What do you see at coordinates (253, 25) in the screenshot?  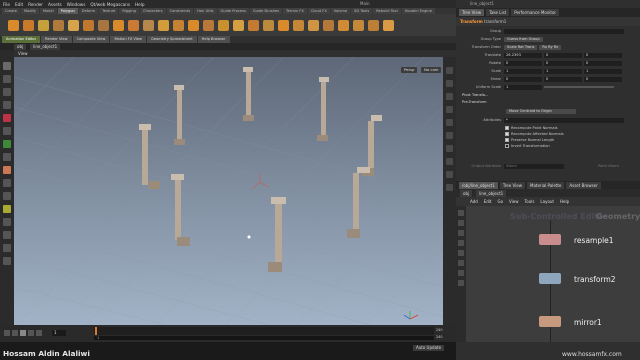 I see `facet-icon` at bounding box center [253, 25].